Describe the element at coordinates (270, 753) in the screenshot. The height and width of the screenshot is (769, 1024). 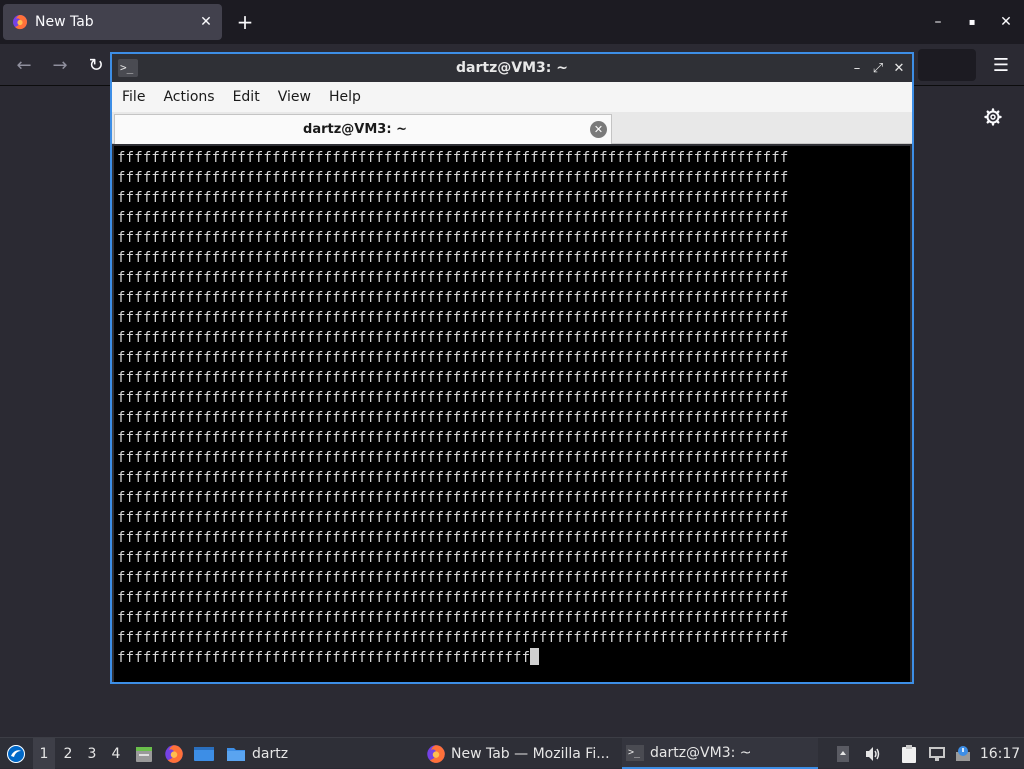
I see `taskbar-folder-label: dartz` at that location.